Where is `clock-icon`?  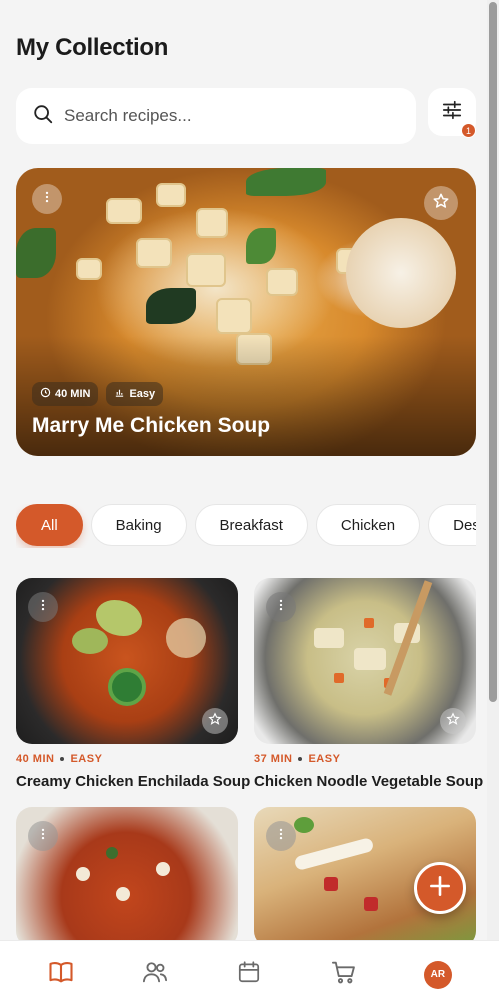
clock-icon is located at coordinates (45, 394).